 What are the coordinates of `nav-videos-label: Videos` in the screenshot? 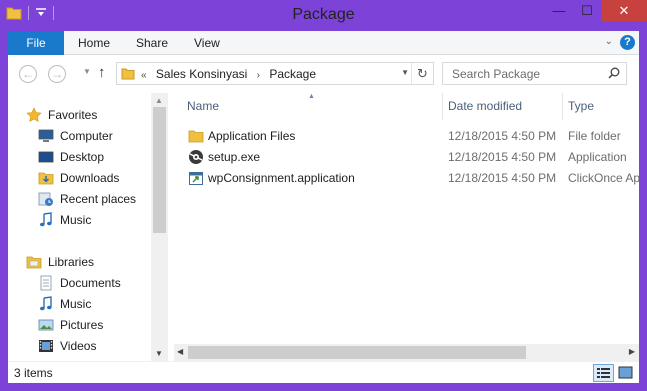 It's located at (78, 345).